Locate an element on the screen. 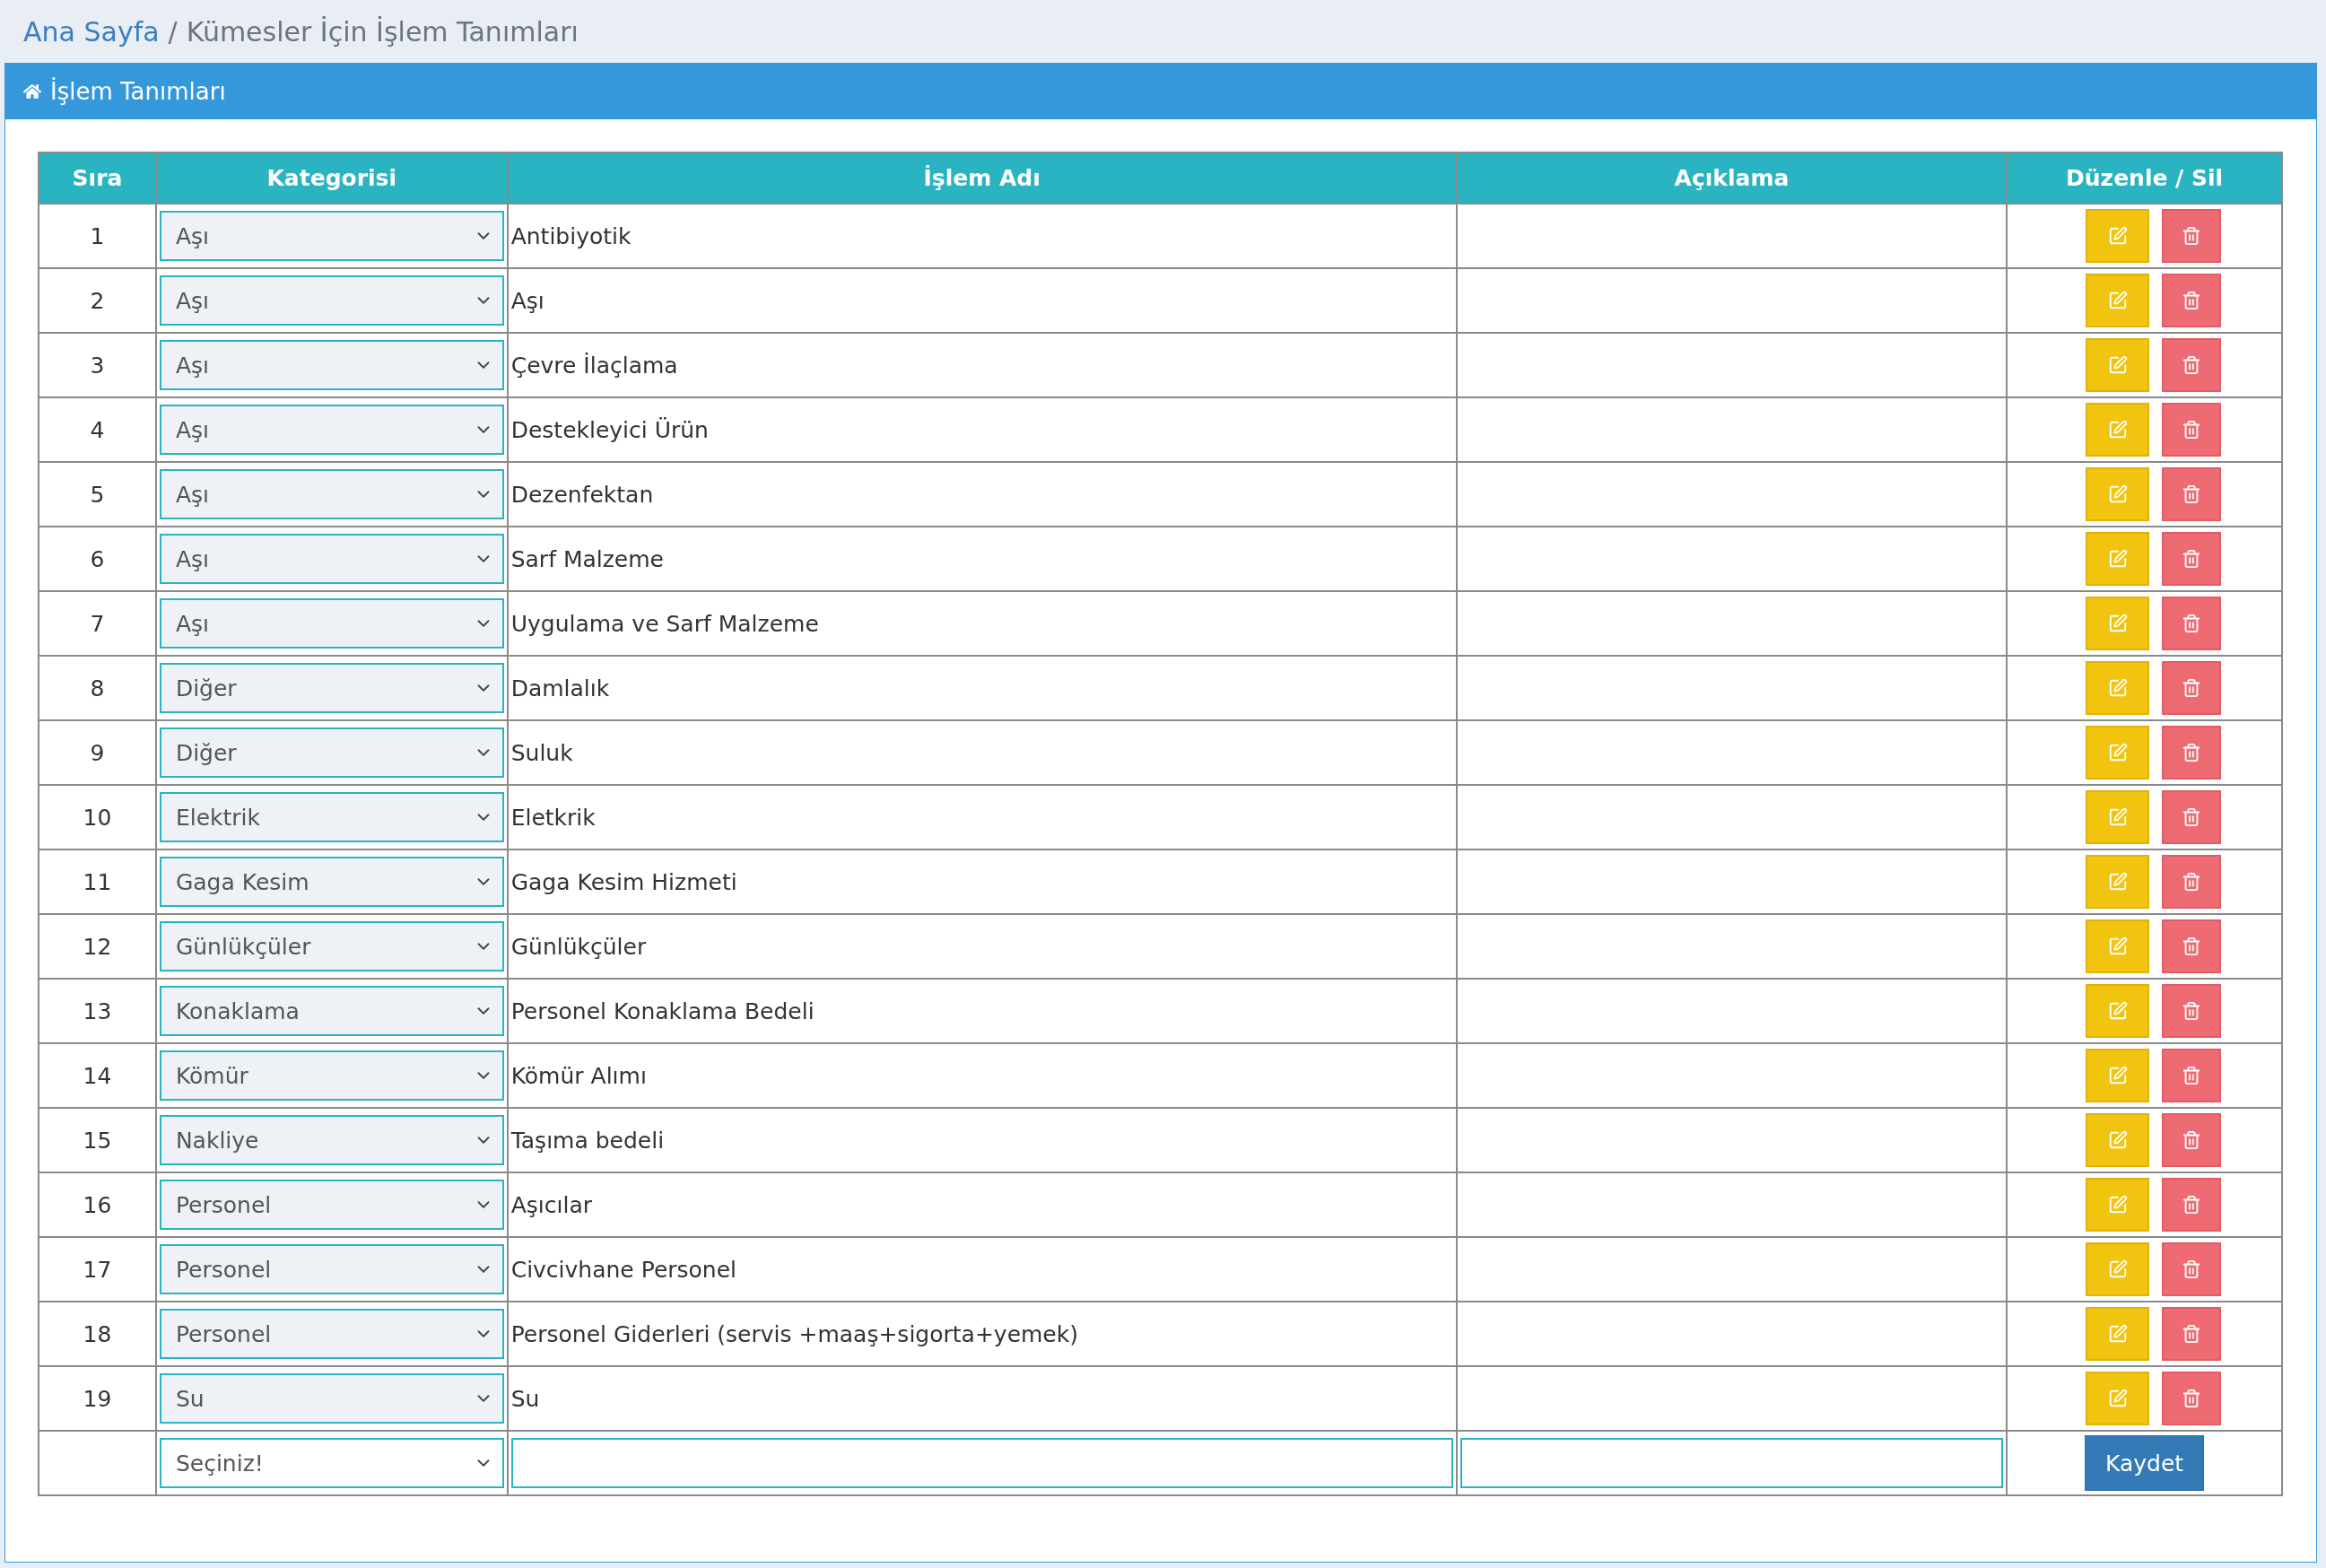  operation-name: Kömür Alımı is located at coordinates (982, 1075).